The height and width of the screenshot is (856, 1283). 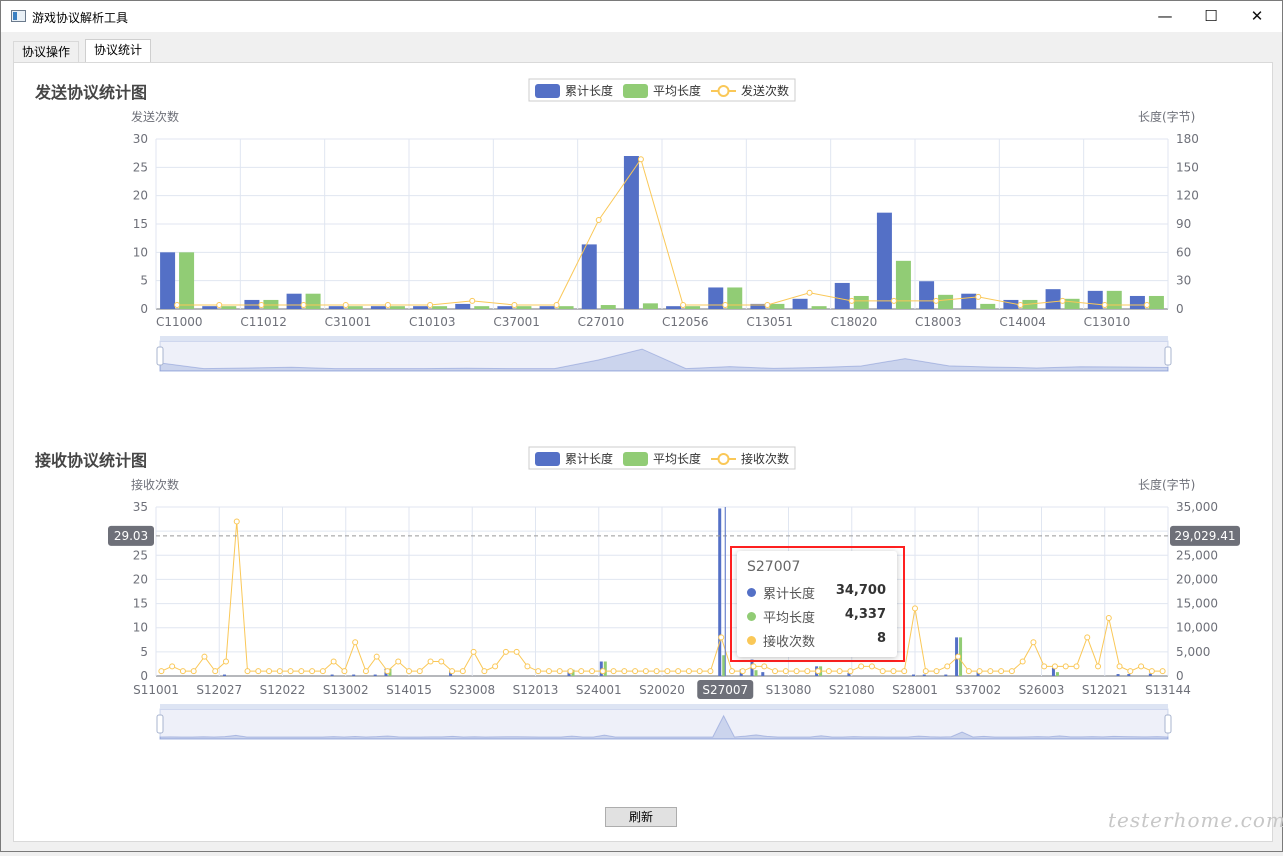 I want to click on x-tick-label: S28001, so click(x=915, y=690).